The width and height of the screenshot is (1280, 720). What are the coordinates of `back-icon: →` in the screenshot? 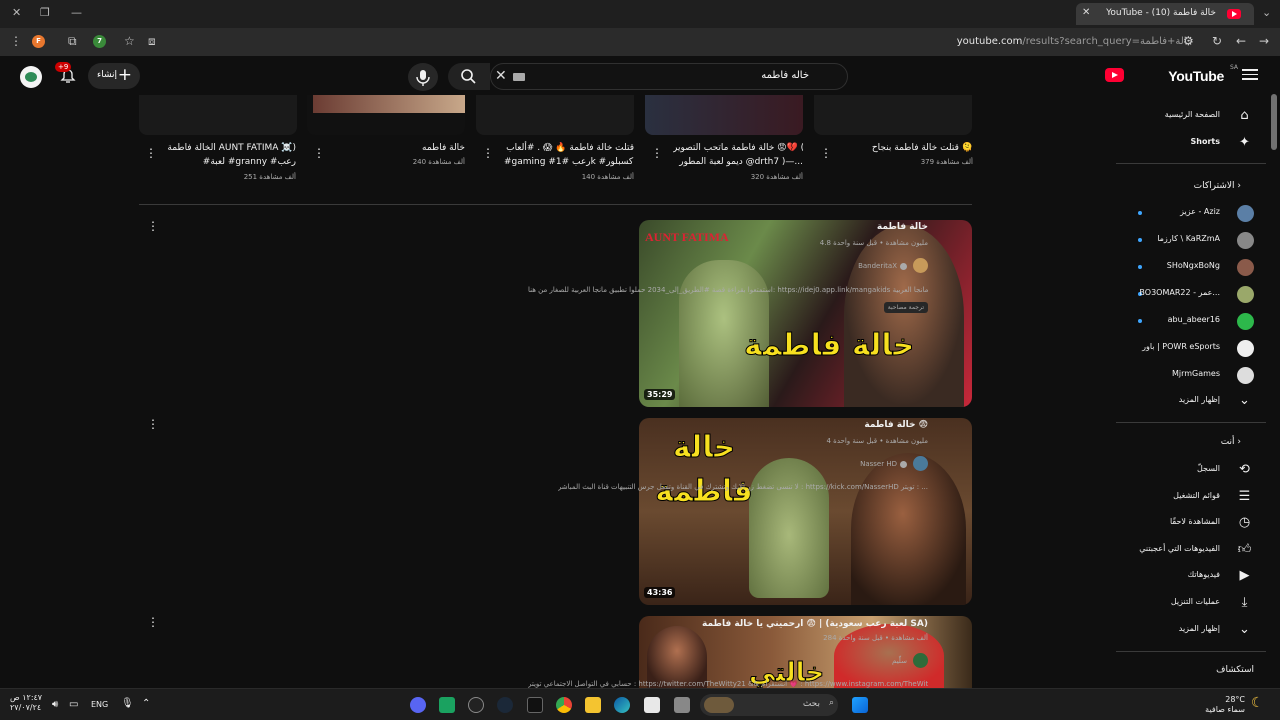 It's located at (1264, 41).